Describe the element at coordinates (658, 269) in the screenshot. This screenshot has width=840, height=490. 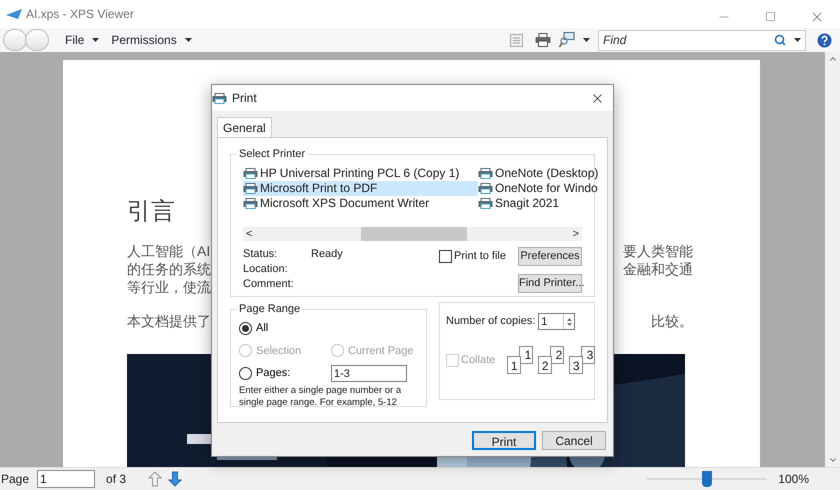
I see `paragraph-text: 金融和交通` at that location.